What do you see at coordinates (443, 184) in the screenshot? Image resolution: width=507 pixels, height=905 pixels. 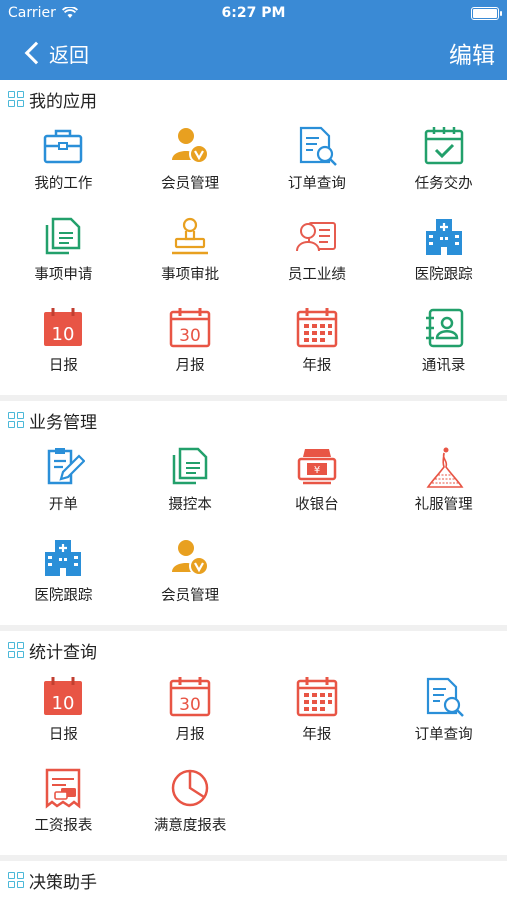 I see `app-item-label: 任务交办` at bounding box center [443, 184].